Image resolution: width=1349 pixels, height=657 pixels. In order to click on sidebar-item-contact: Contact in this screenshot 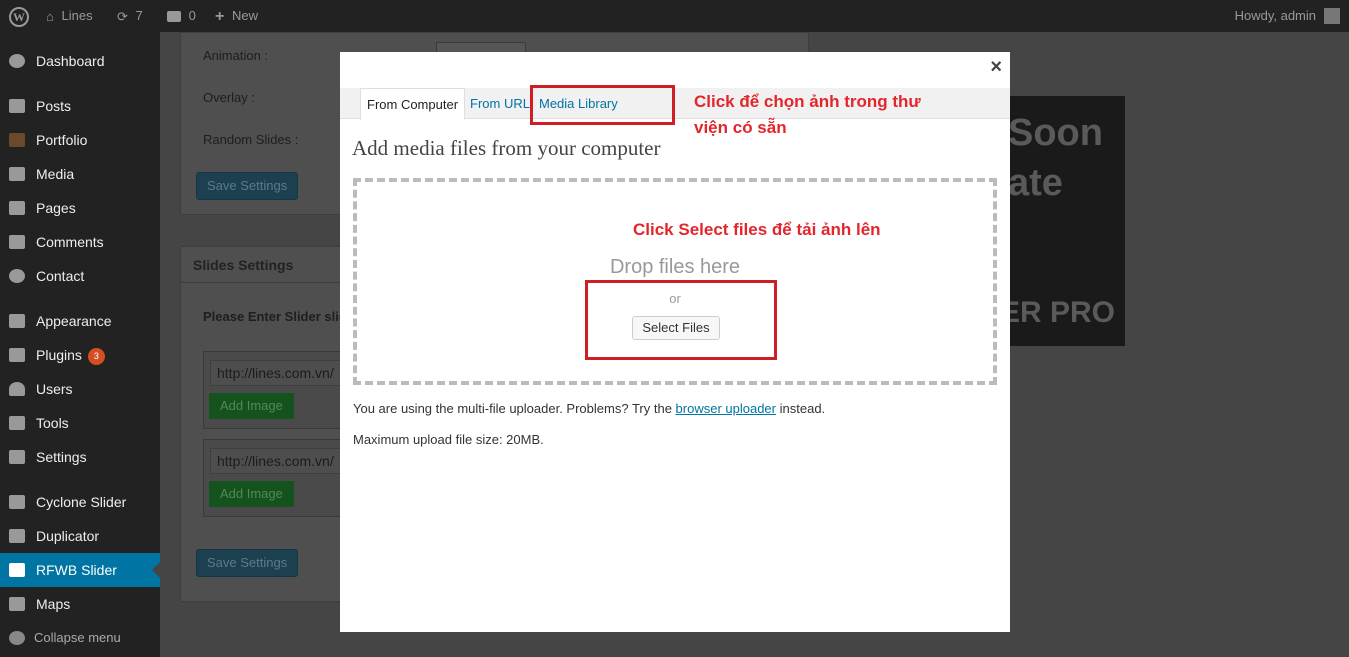, I will do `click(80, 276)`.